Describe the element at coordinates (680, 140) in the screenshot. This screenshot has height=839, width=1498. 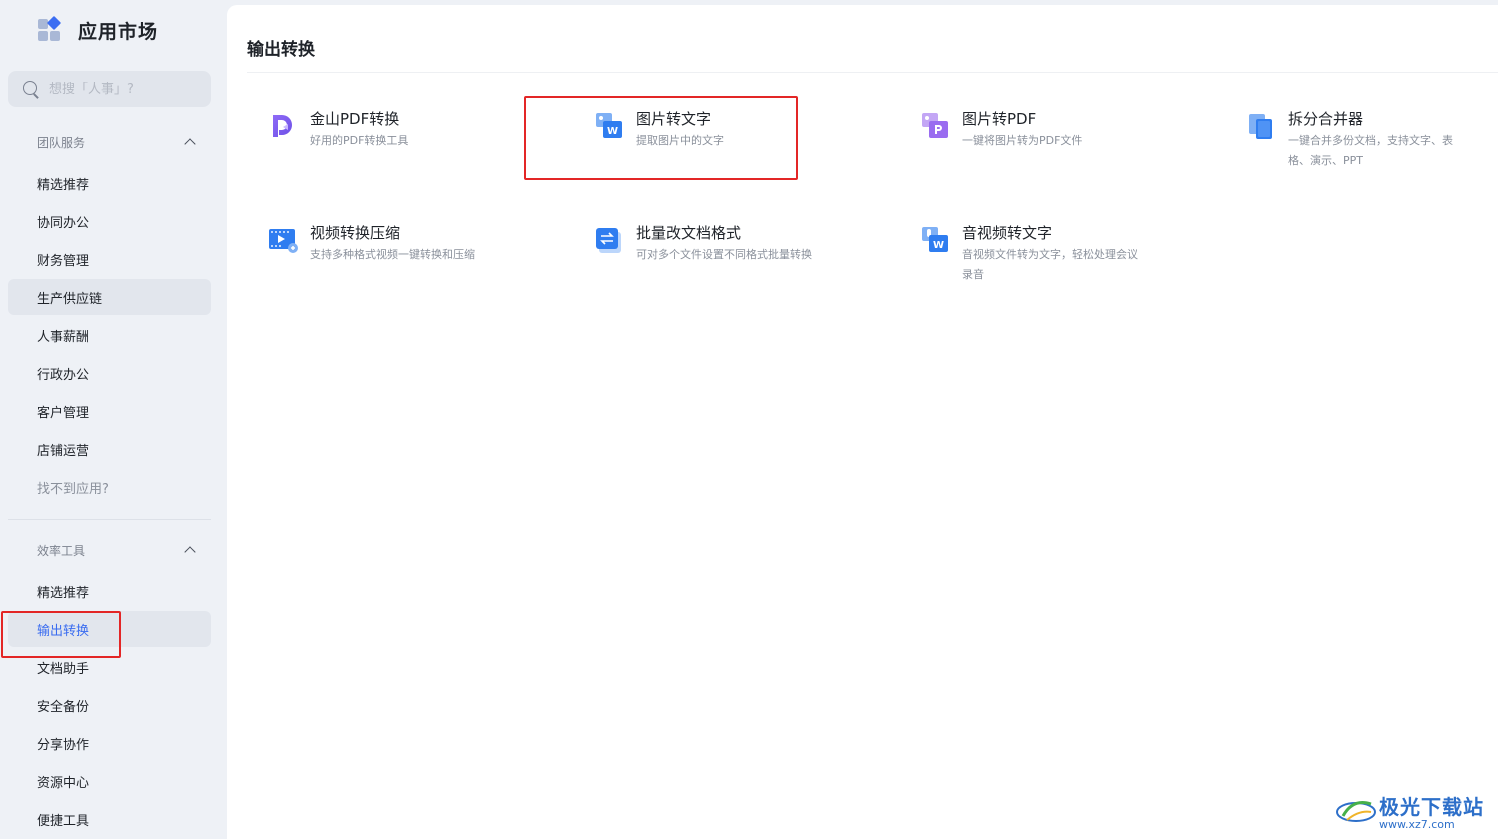
I see `tool-desc: 提取图片中的文字` at that location.